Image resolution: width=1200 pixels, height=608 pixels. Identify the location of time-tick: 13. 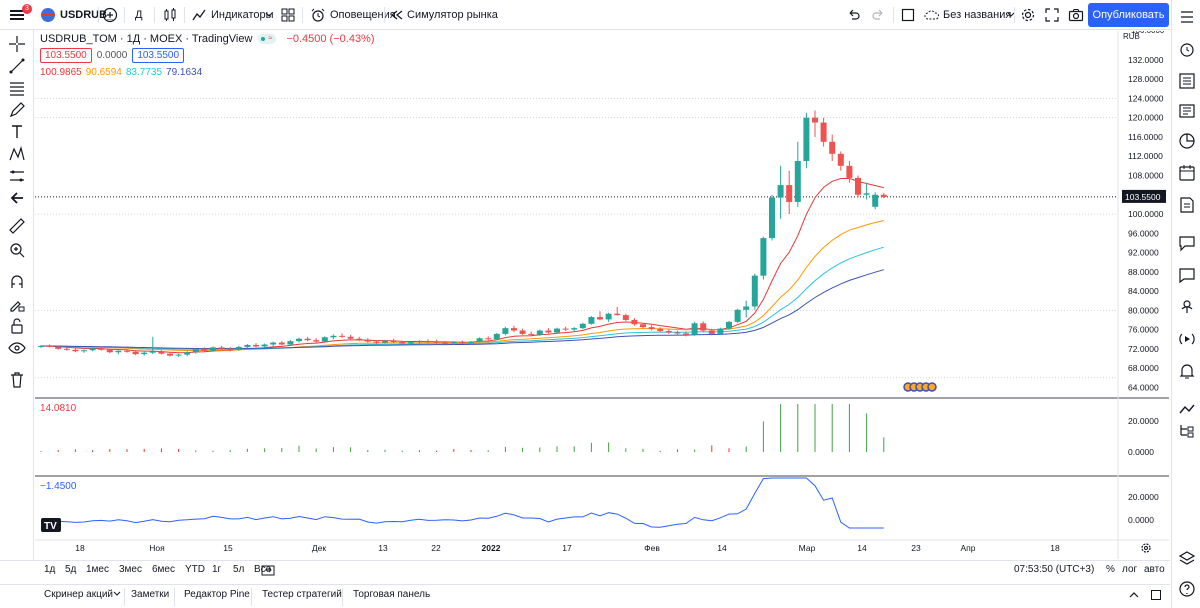
(383, 548).